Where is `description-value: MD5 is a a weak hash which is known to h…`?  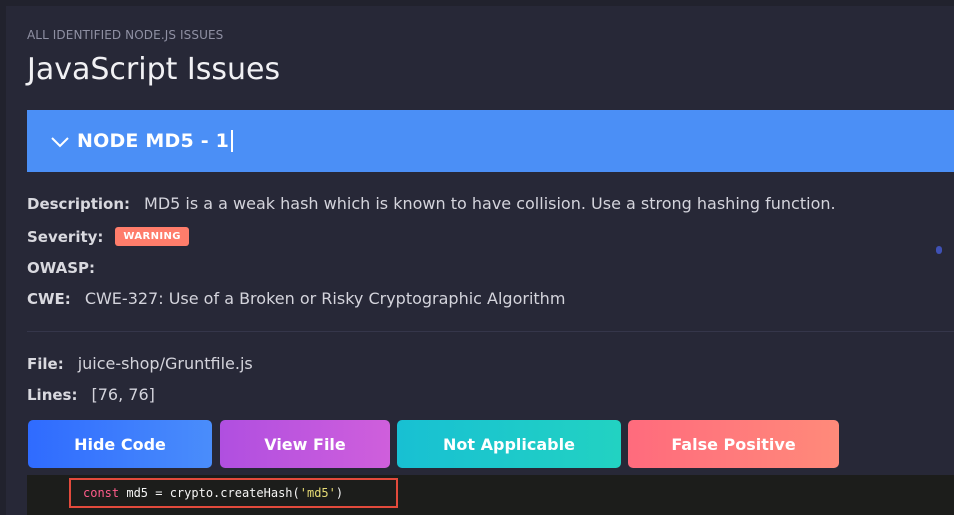 description-value: MD5 is a a weak hash which is known to h… is located at coordinates (490, 203).